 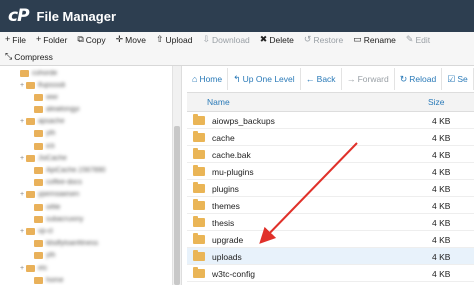 What do you see at coordinates (223, 138) in the screenshot?
I see `file-name: cache` at bounding box center [223, 138].